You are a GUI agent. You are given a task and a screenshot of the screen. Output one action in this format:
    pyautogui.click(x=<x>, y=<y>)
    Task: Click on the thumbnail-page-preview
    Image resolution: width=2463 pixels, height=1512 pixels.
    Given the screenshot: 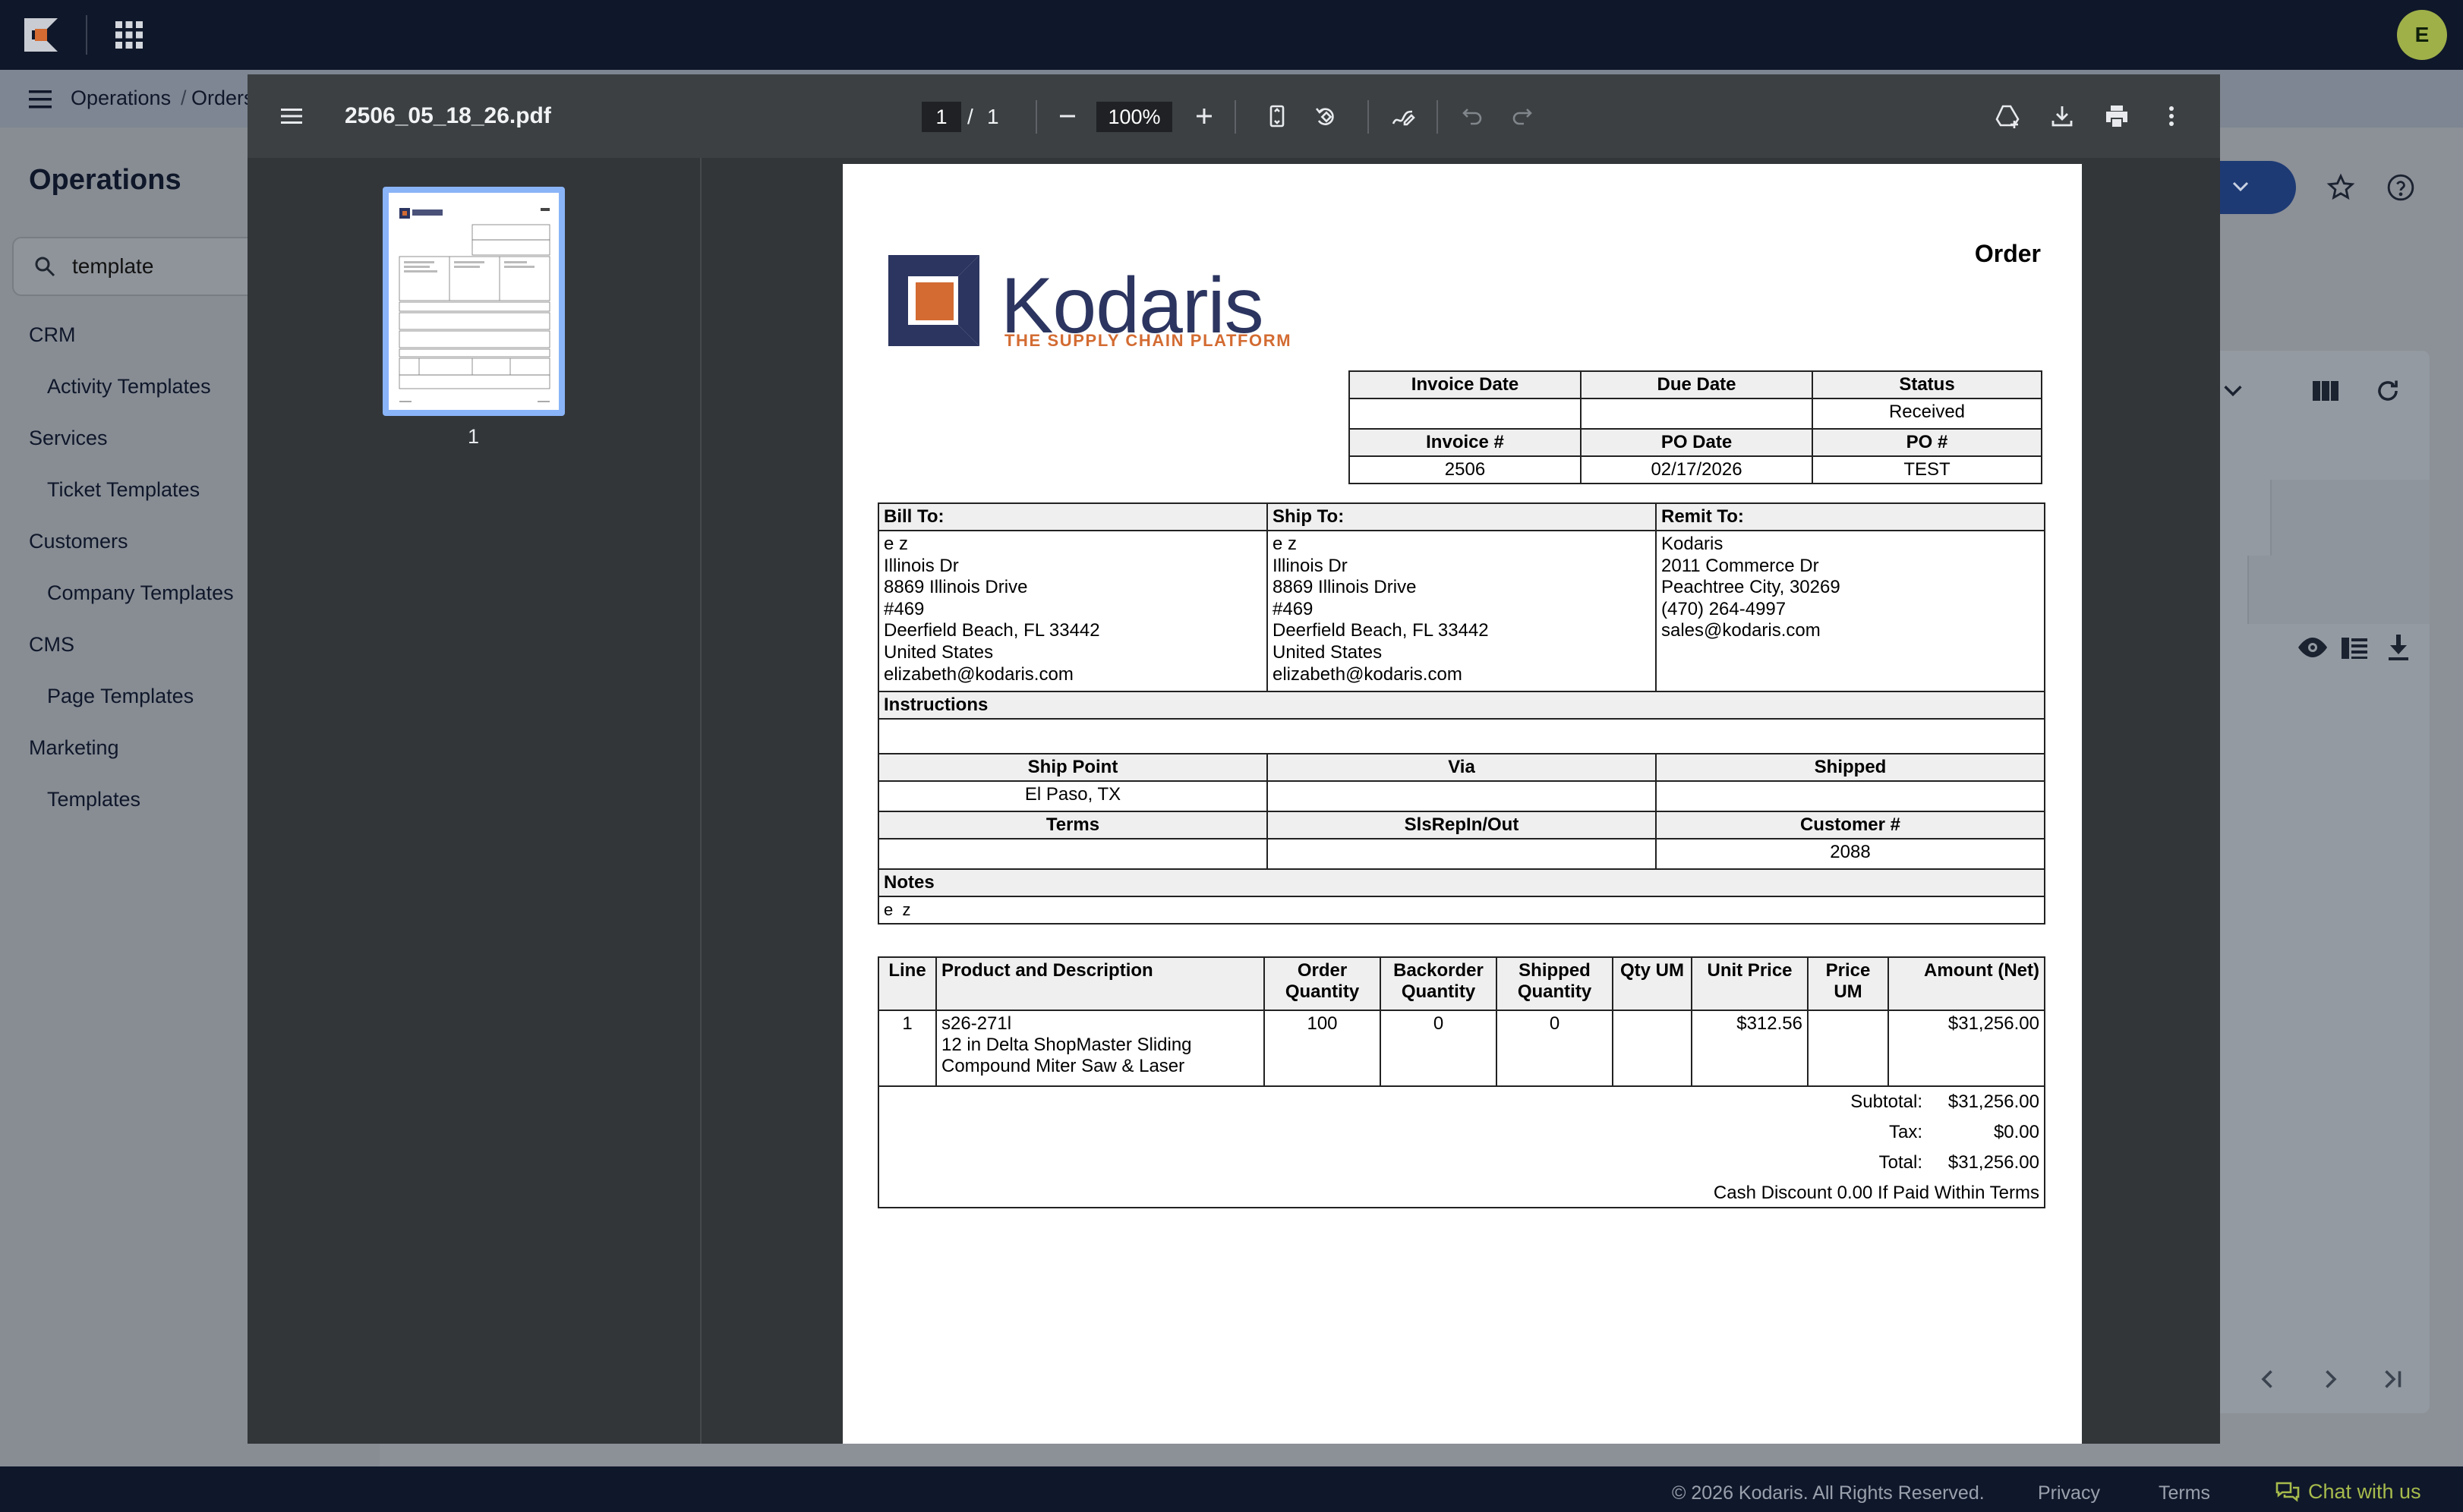 What is the action you would take?
    pyautogui.click(x=474, y=301)
    